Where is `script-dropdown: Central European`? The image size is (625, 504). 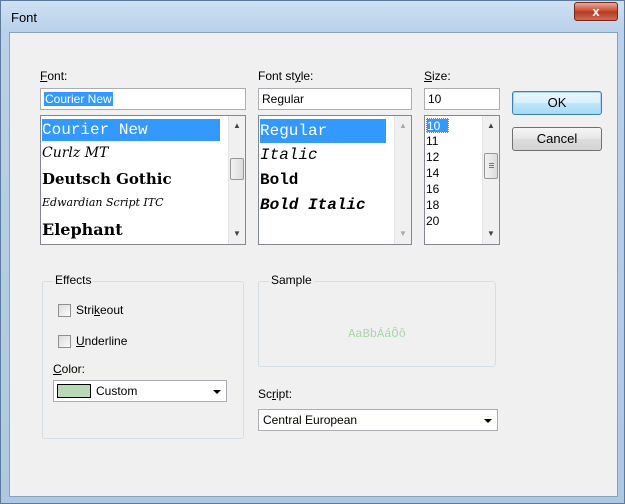 script-dropdown: Central European is located at coordinates (378, 420).